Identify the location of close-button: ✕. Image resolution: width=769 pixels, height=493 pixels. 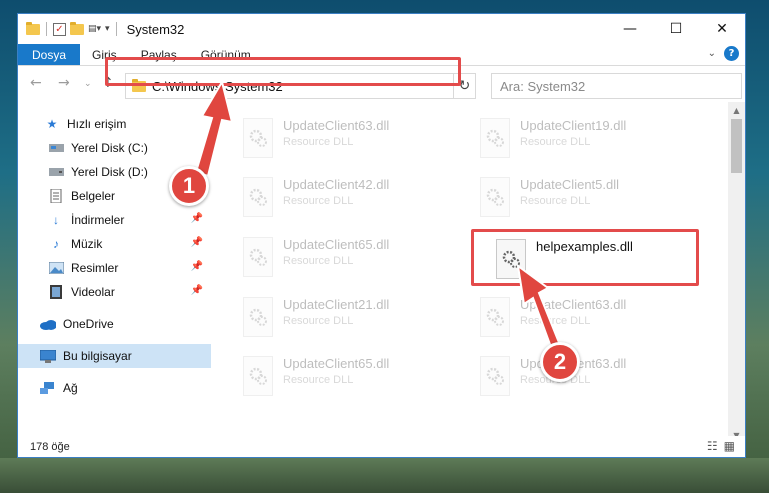
(722, 29).